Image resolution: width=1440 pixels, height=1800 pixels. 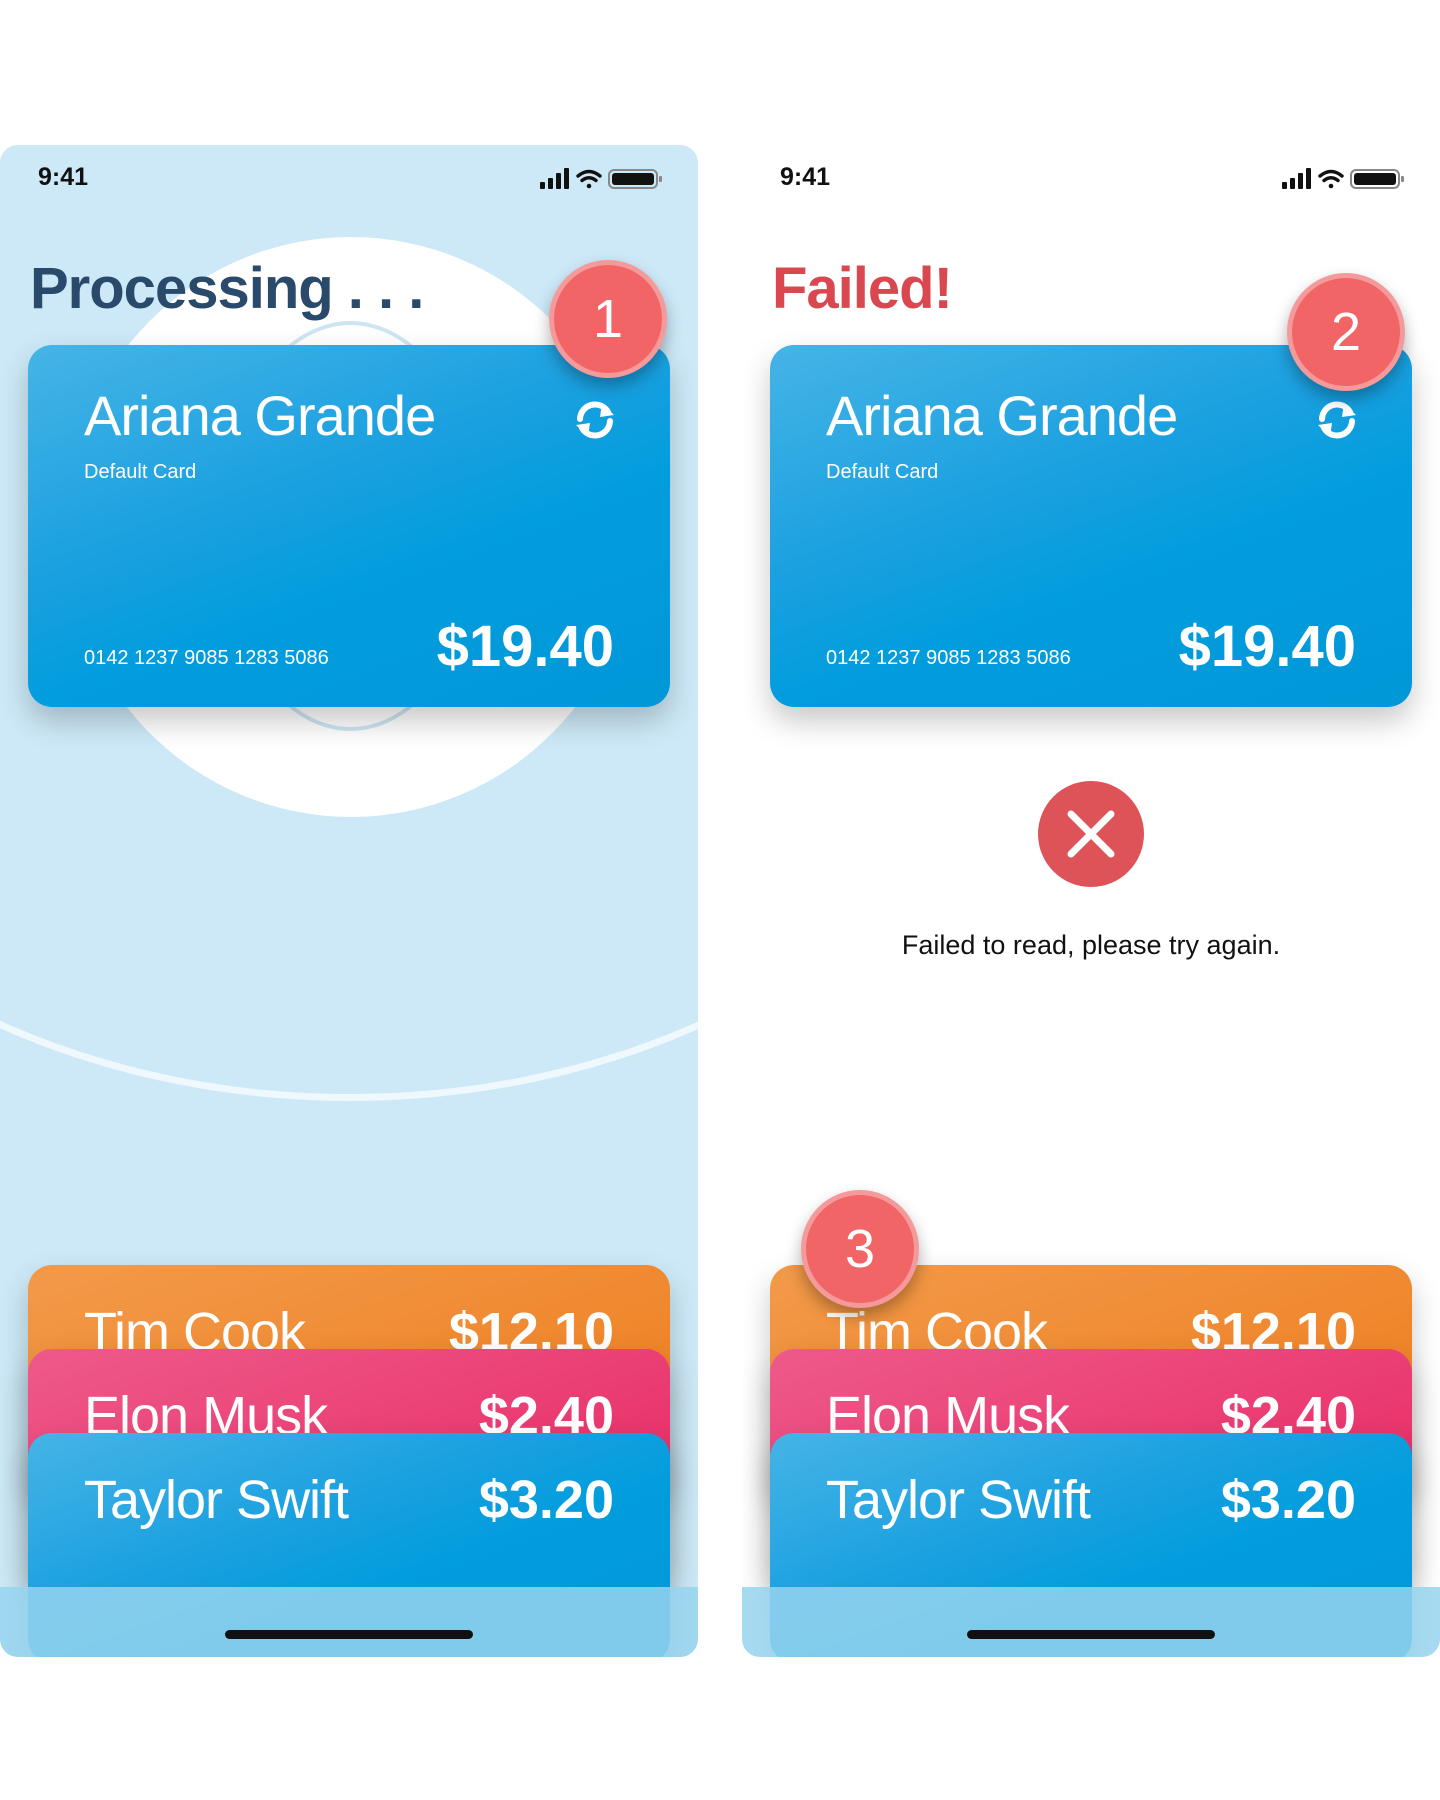 I want to click on close-x-icon, so click(x=1091, y=834).